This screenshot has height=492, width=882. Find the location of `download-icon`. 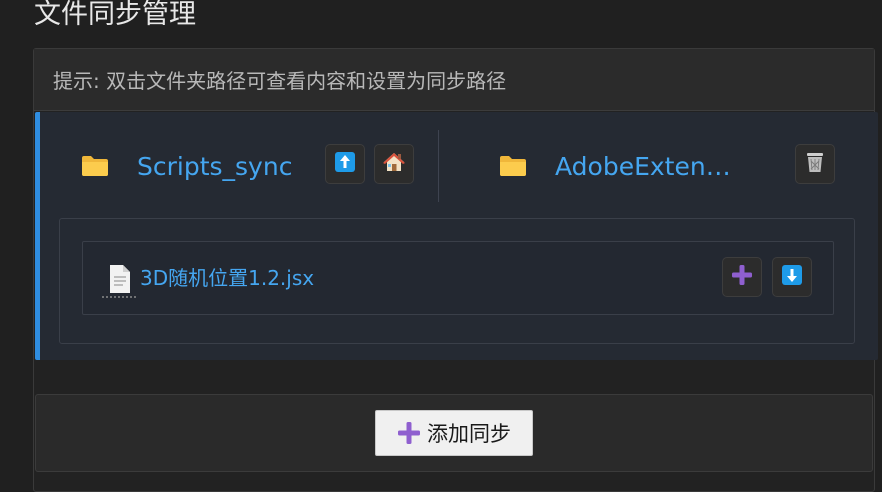

download-icon is located at coordinates (792, 277).